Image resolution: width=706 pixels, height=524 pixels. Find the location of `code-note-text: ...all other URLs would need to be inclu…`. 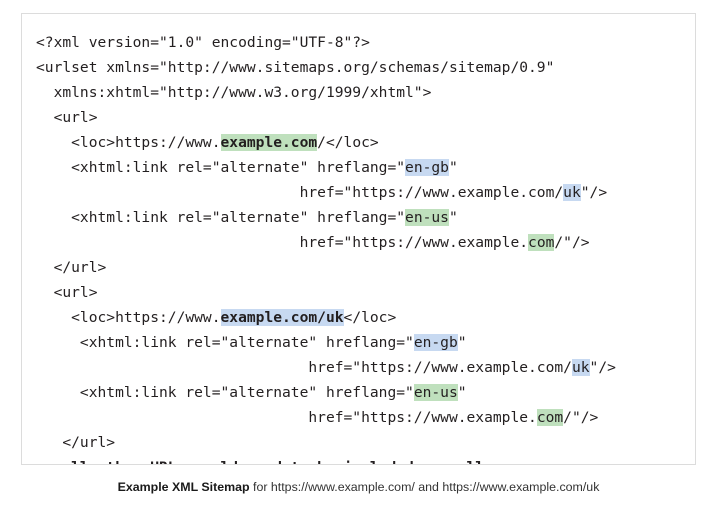

code-note-text: ...all other URLs would need to be inclu… is located at coordinates (273, 461).